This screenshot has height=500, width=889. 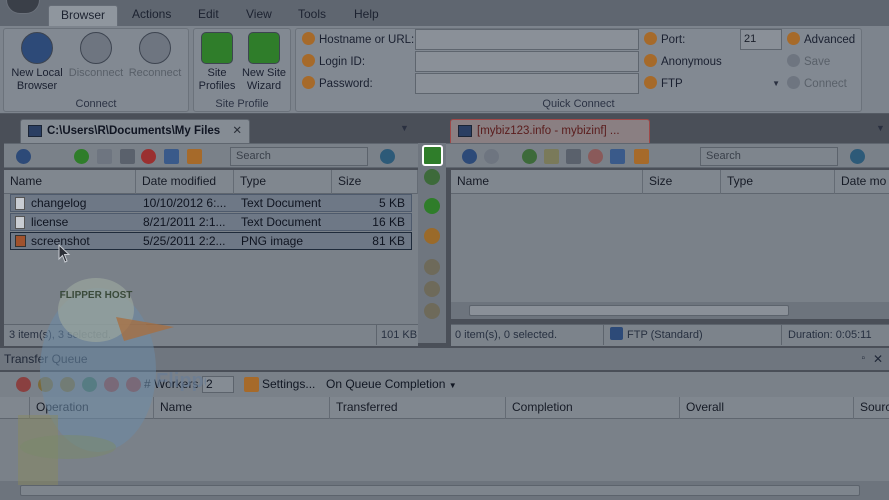 I want to click on queue-col-transferred: Transferred, so click(x=418, y=408).